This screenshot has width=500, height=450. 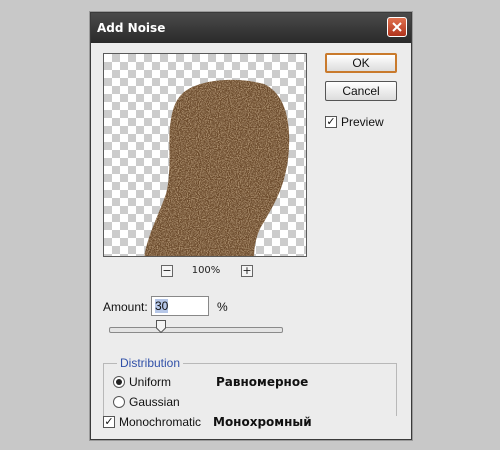 What do you see at coordinates (160, 326) in the screenshot?
I see `amount-slider-thumb` at bounding box center [160, 326].